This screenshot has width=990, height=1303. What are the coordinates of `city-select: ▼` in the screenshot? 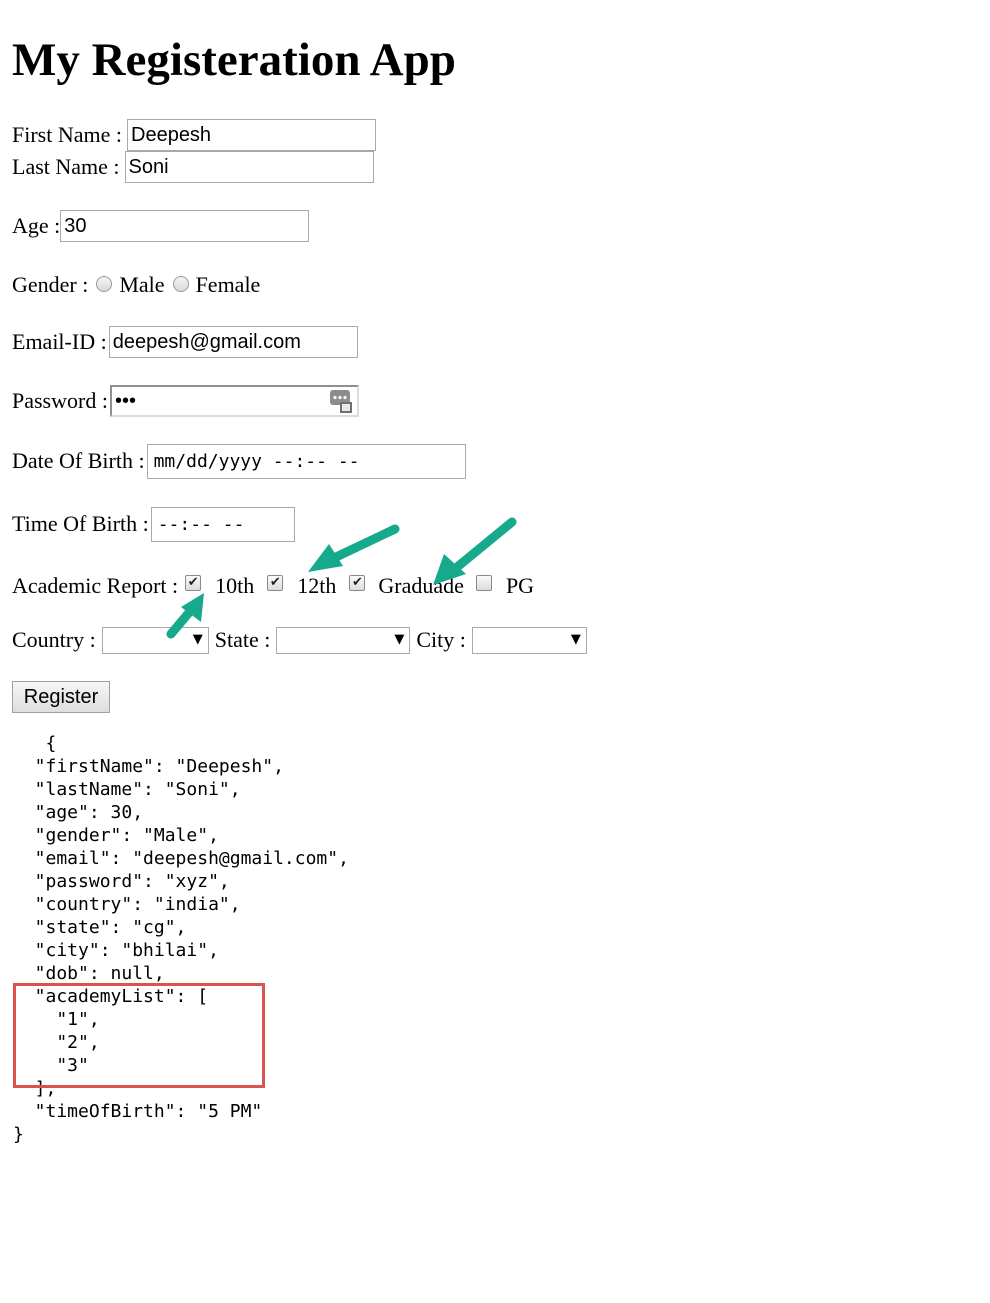 It's located at (529, 640).